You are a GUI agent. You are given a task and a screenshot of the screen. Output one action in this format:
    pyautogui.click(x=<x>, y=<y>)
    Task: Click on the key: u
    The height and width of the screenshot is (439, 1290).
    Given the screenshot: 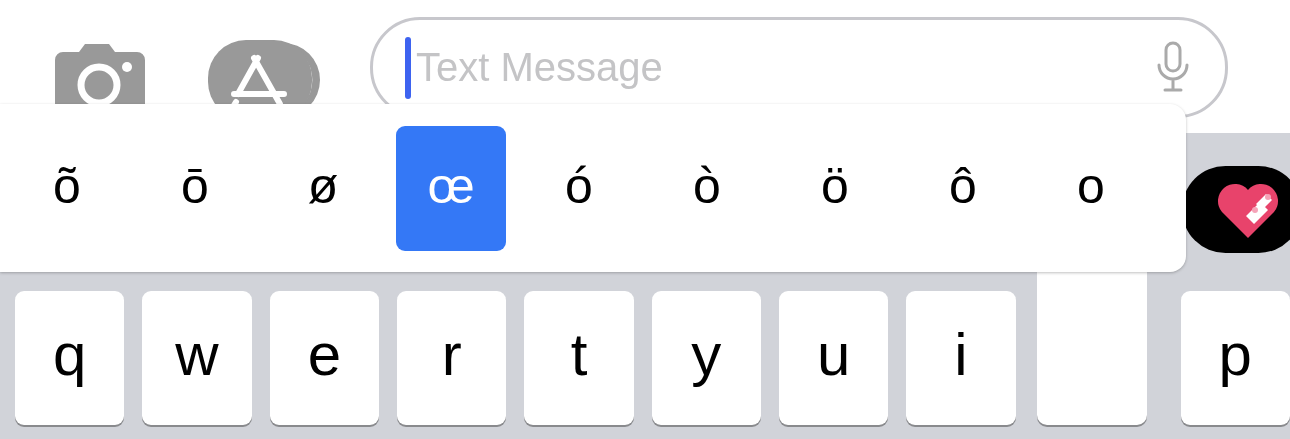 What is the action you would take?
    pyautogui.click(x=833, y=358)
    